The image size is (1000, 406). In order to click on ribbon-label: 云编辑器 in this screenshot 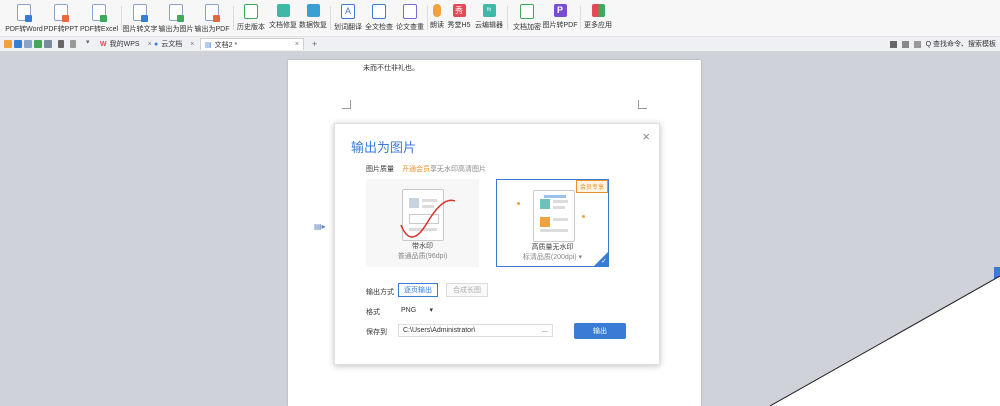, I will do `click(489, 25)`.